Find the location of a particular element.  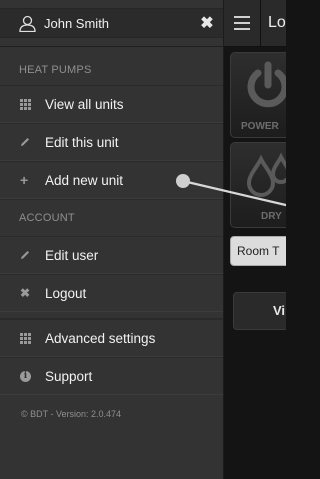

plus-icon: + is located at coordinates (24, 180).